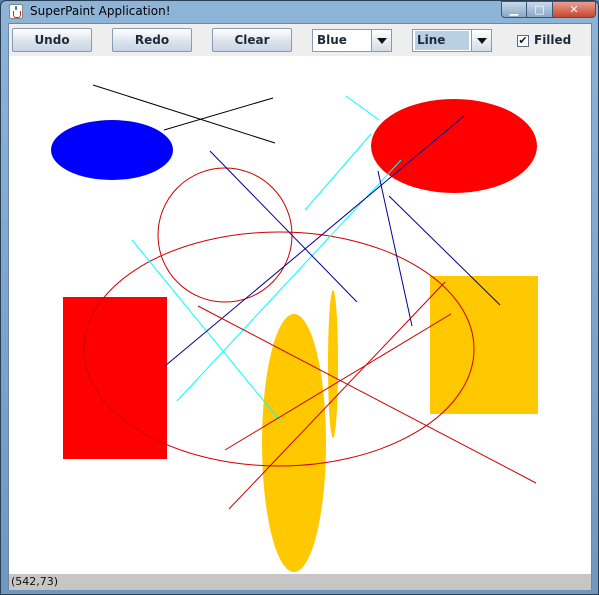 The width and height of the screenshot is (599, 595). What do you see at coordinates (225, 235) in the screenshot?
I see `circle-dark-red-outline` at bounding box center [225, 235].